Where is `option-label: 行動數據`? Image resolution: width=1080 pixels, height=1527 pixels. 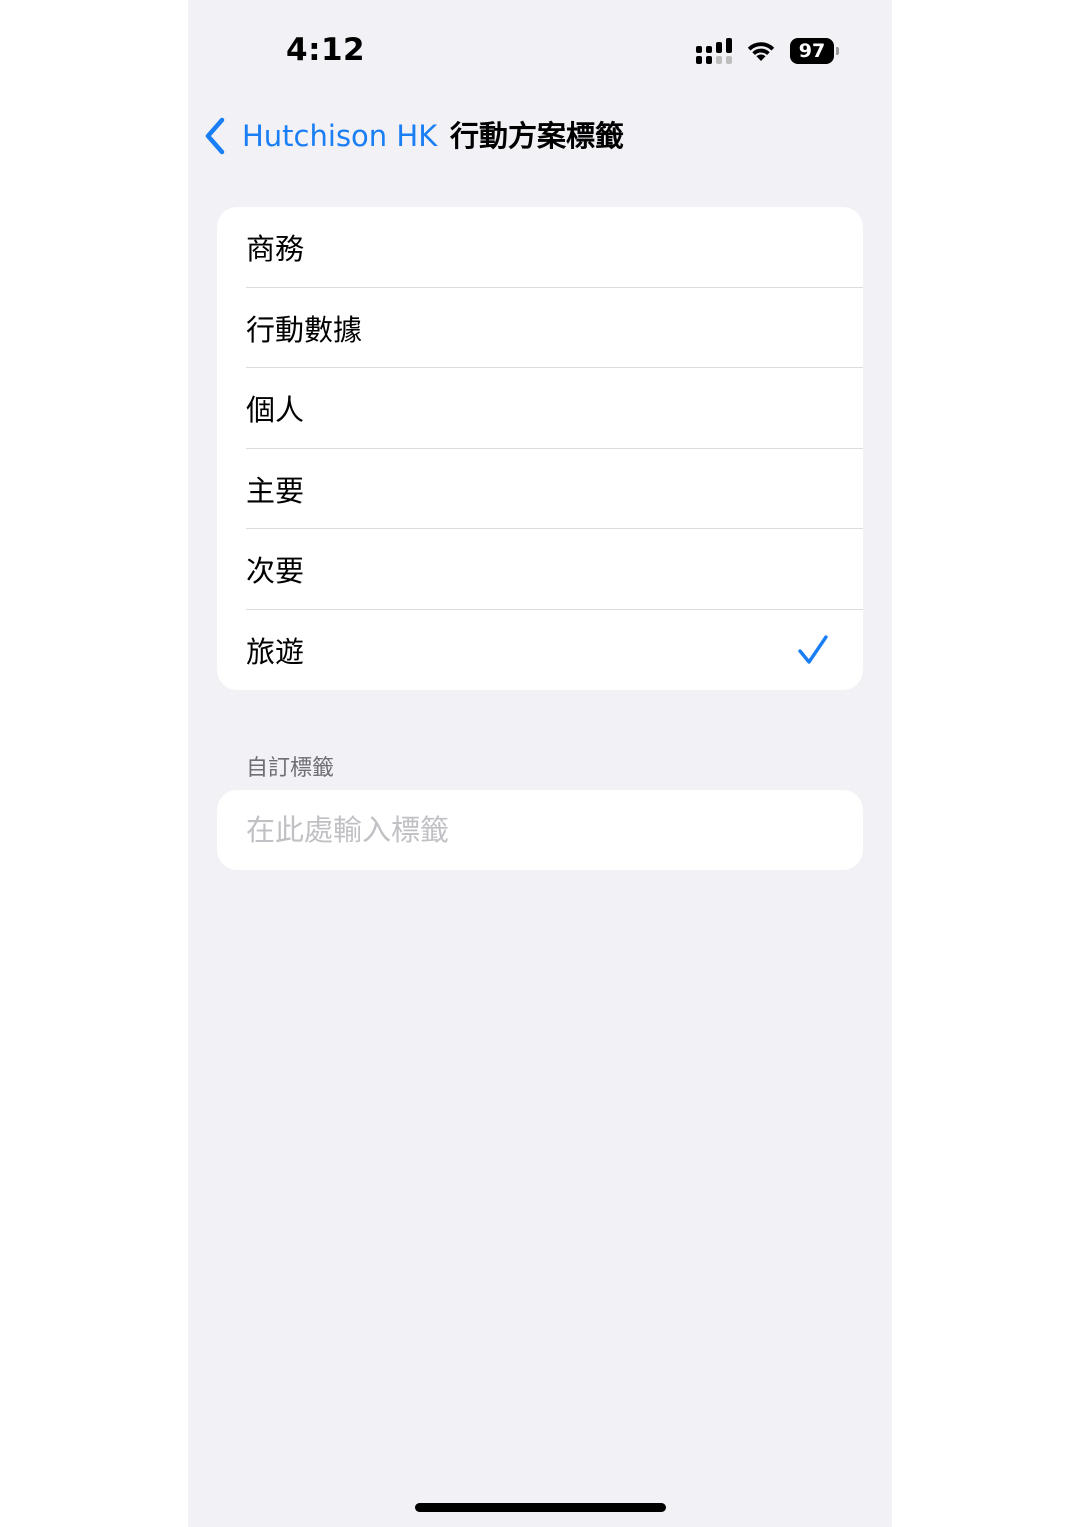
option-label: 行動數據 is located at coordinates (304, 329).